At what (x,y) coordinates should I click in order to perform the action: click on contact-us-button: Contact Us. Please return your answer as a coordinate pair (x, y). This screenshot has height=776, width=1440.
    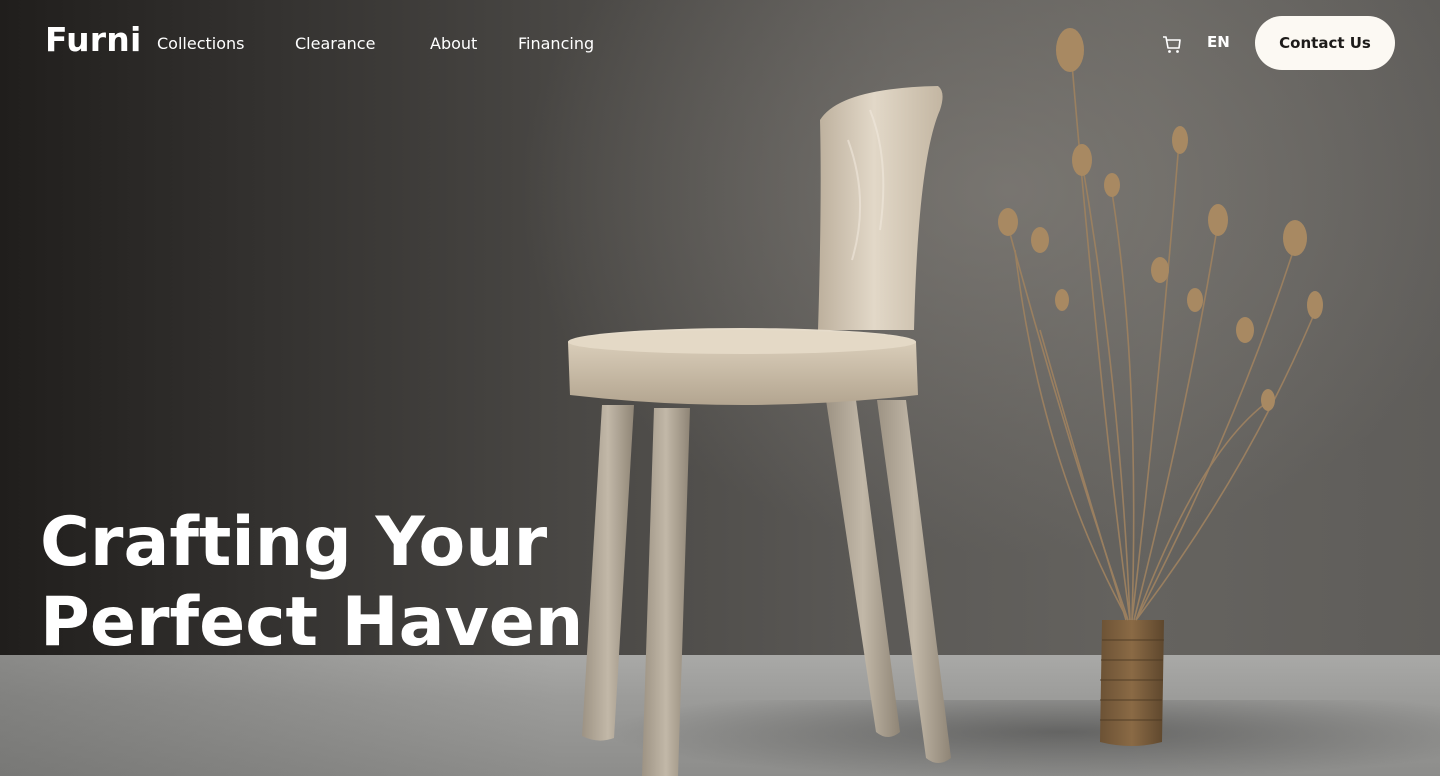
    Looking at the image, I should click on (1325, 43).